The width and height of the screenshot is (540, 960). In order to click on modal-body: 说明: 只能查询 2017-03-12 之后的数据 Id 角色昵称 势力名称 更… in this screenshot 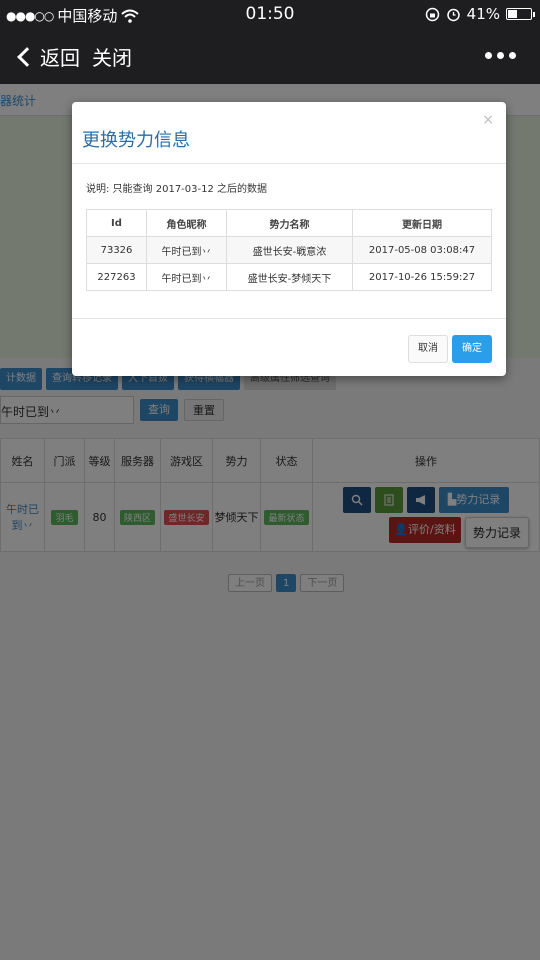, I will do `click(289, 227)`.